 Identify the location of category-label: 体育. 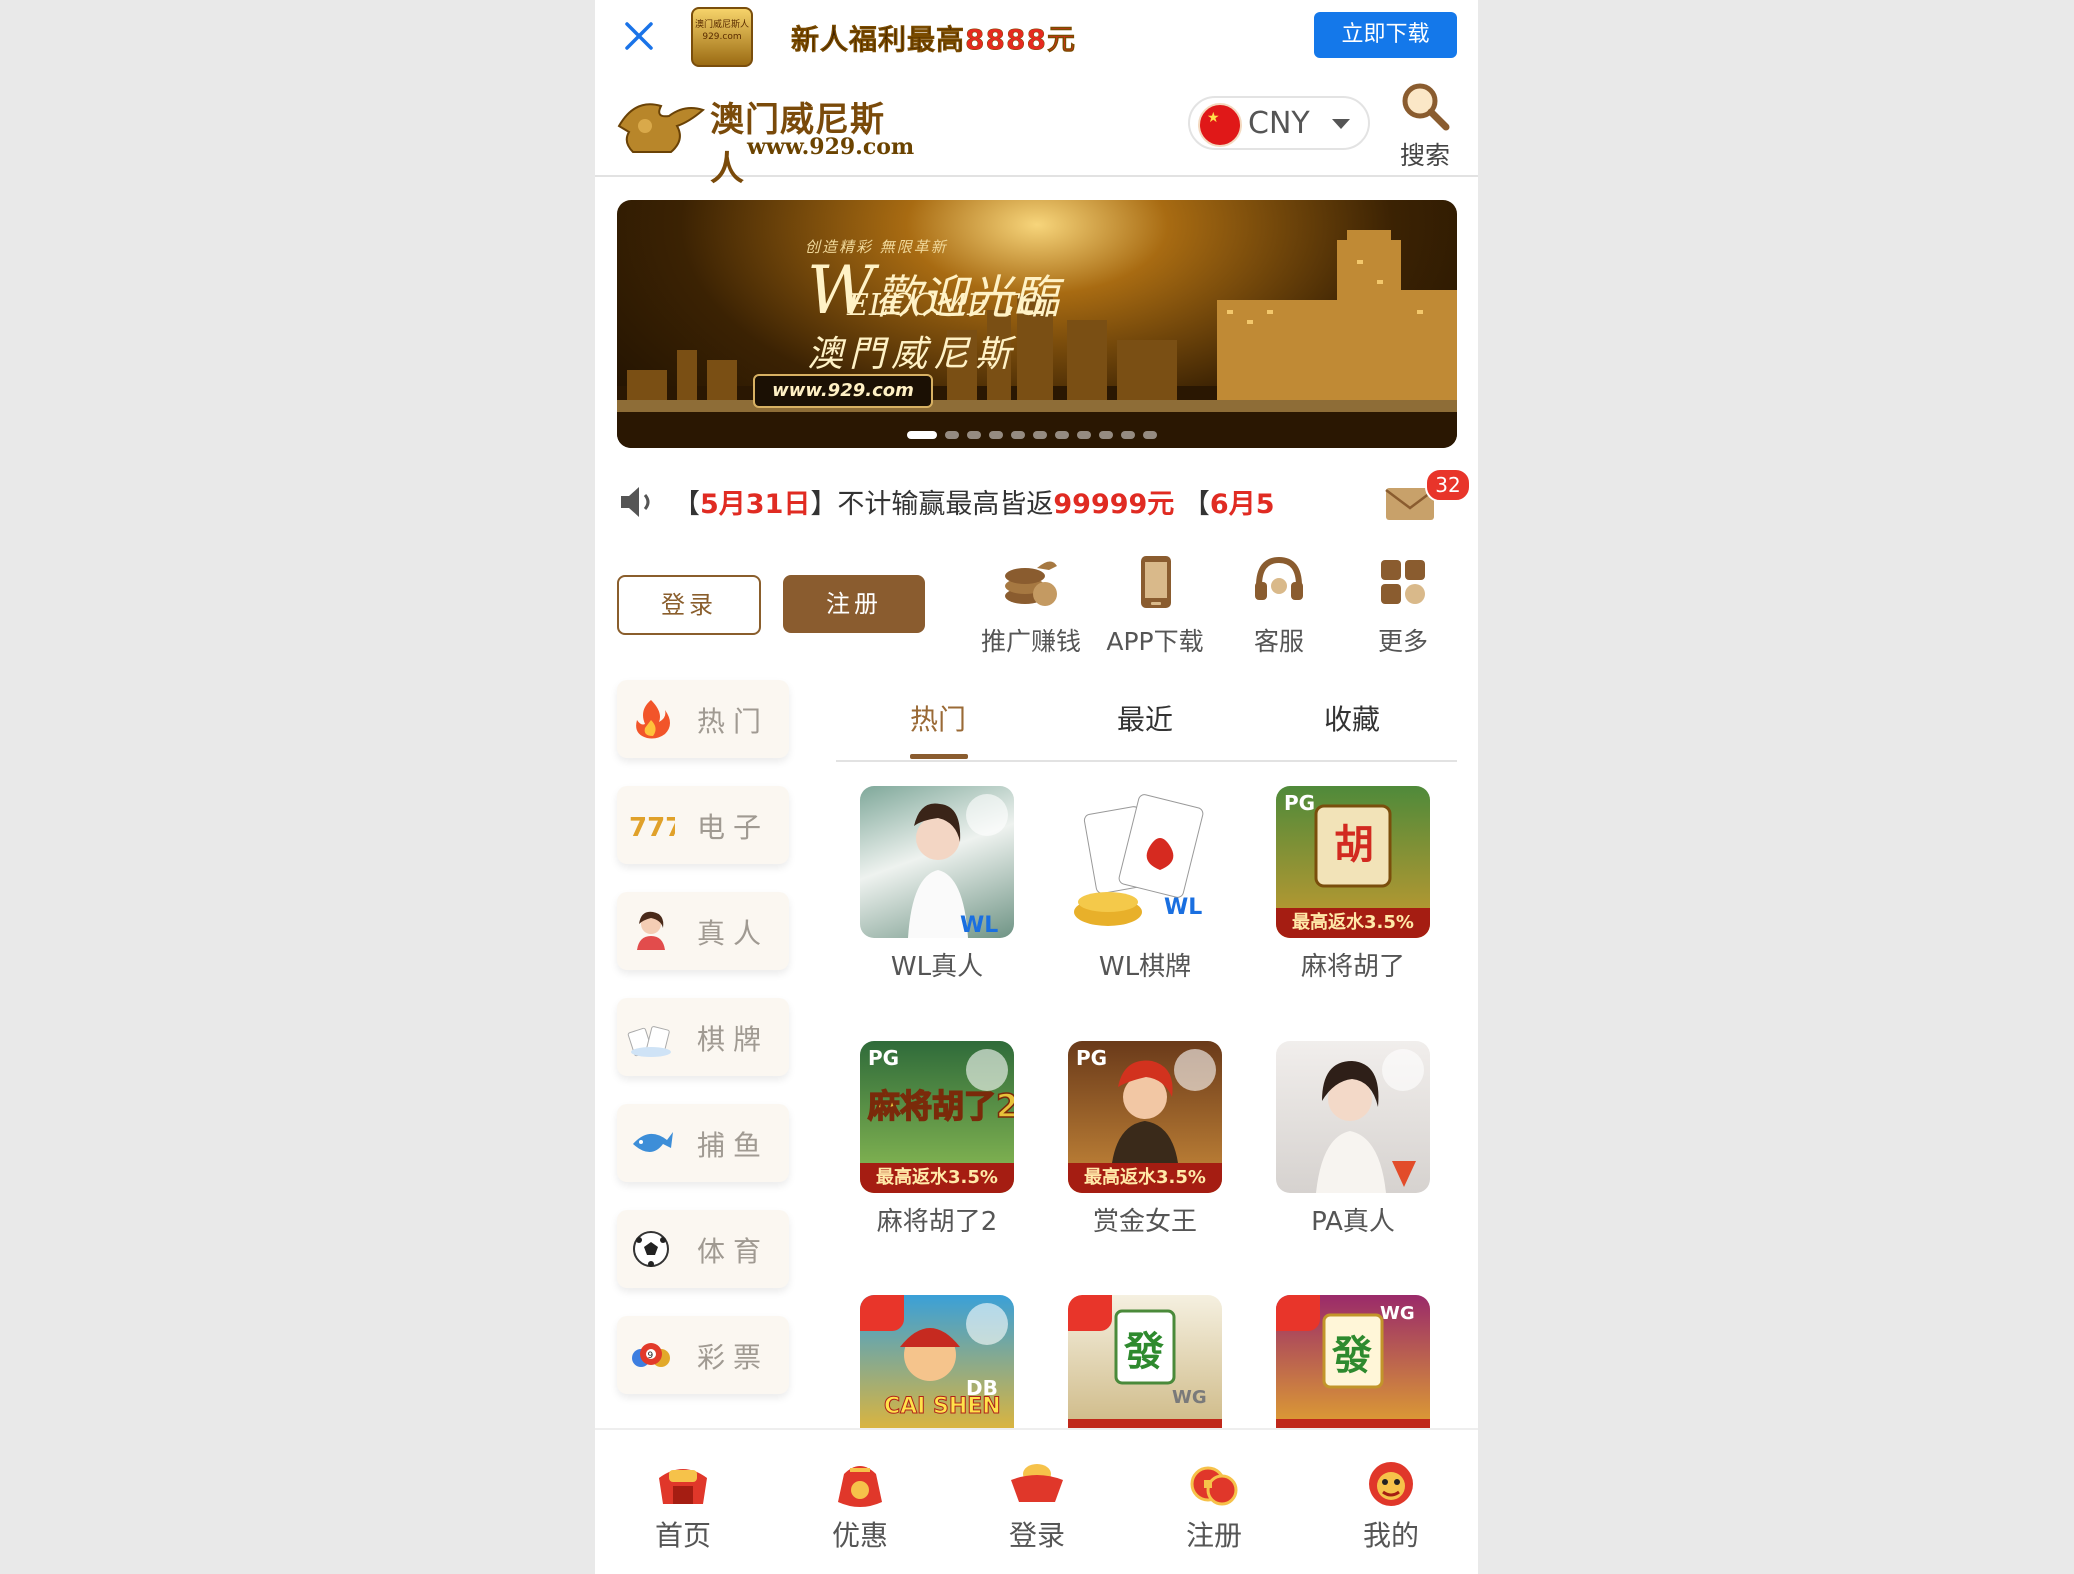
(733, 1251).